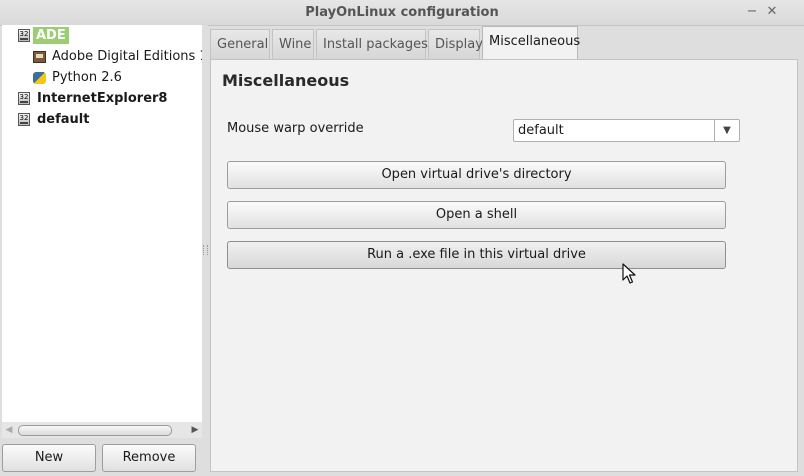 The height and width of the screenshot is (476, 804). Describe the element at coordinates (87, 77) in the screenshot. I see `tree-item-label: Python 2.6` at that location.